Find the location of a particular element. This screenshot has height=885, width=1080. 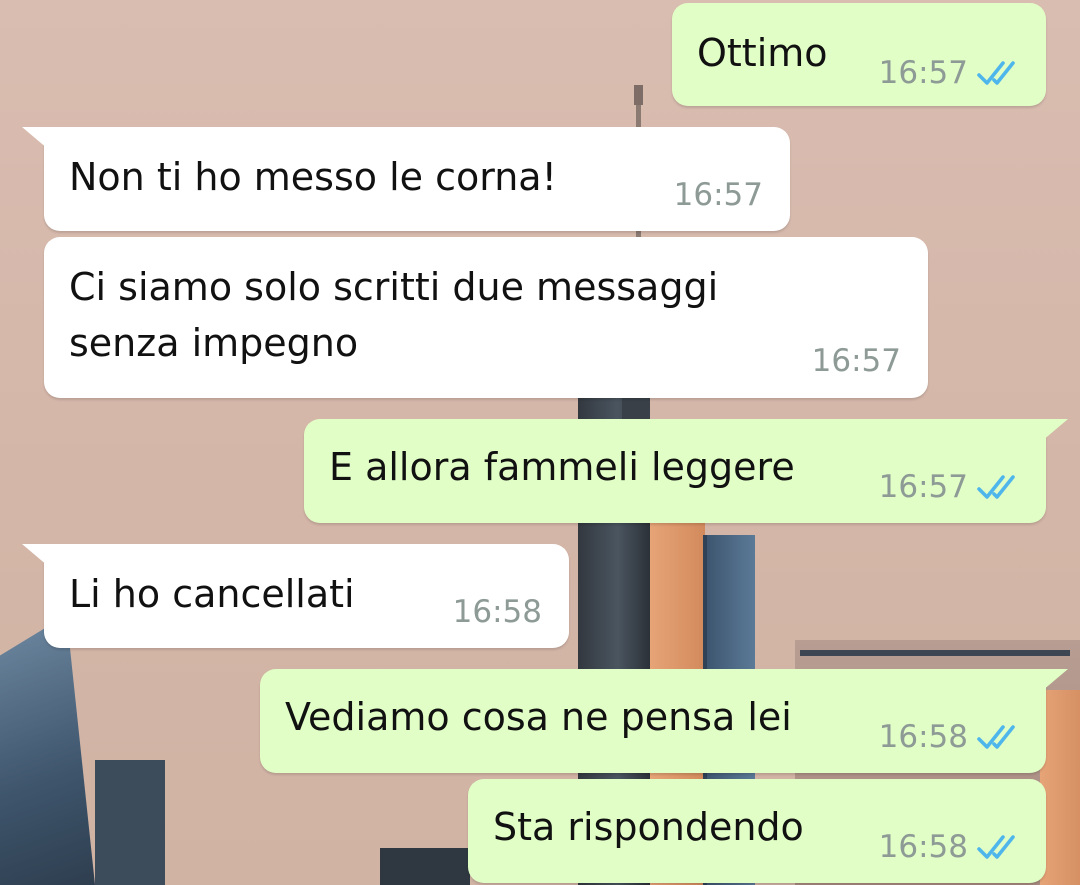

message-text-line-1: Ci siamo solo scritti due messaggi is located at coordinates (394, 287).